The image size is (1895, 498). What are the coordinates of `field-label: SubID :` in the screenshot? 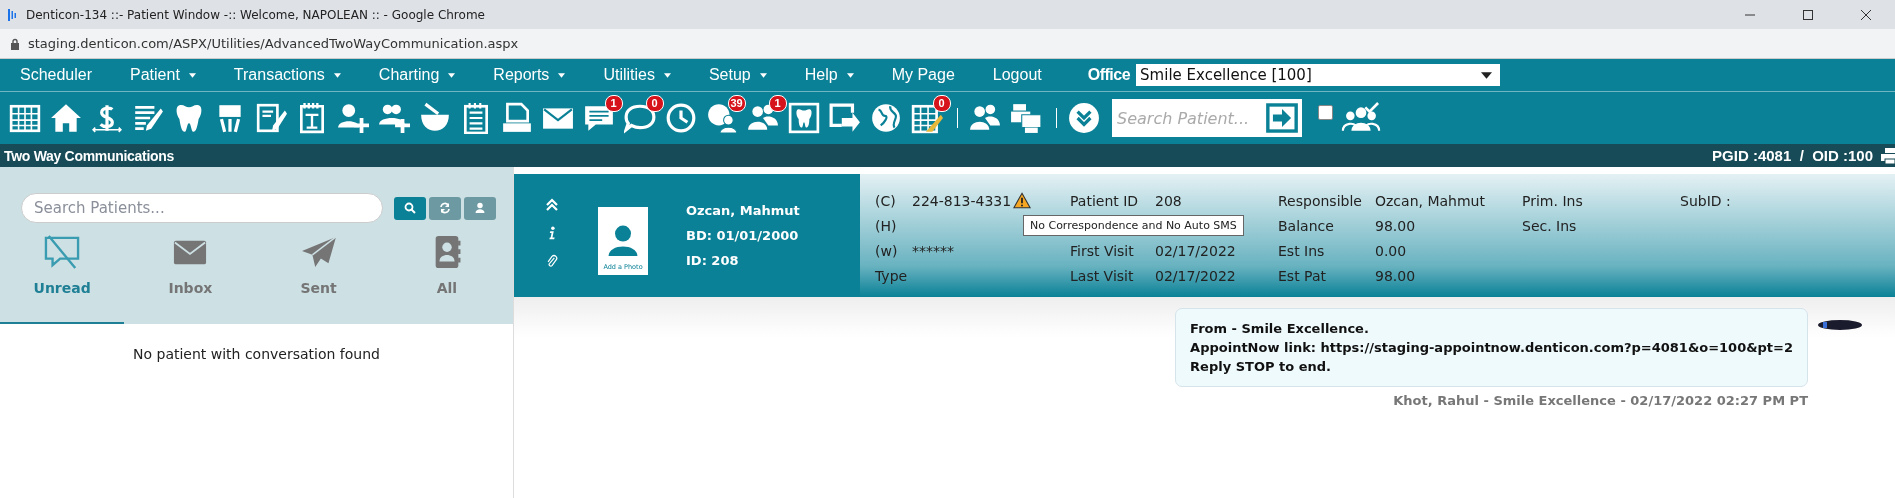 It's located at (1705, 200).